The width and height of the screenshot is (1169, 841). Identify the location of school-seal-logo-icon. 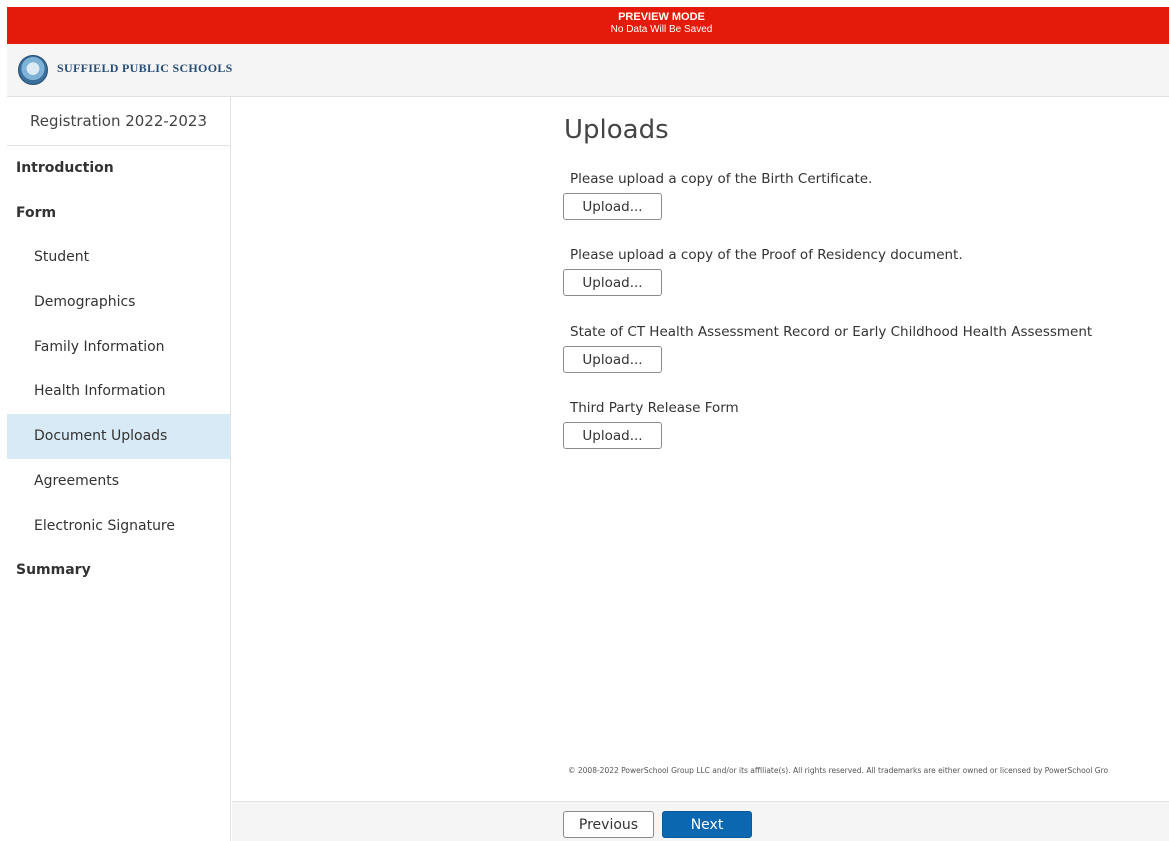
(33, 70).